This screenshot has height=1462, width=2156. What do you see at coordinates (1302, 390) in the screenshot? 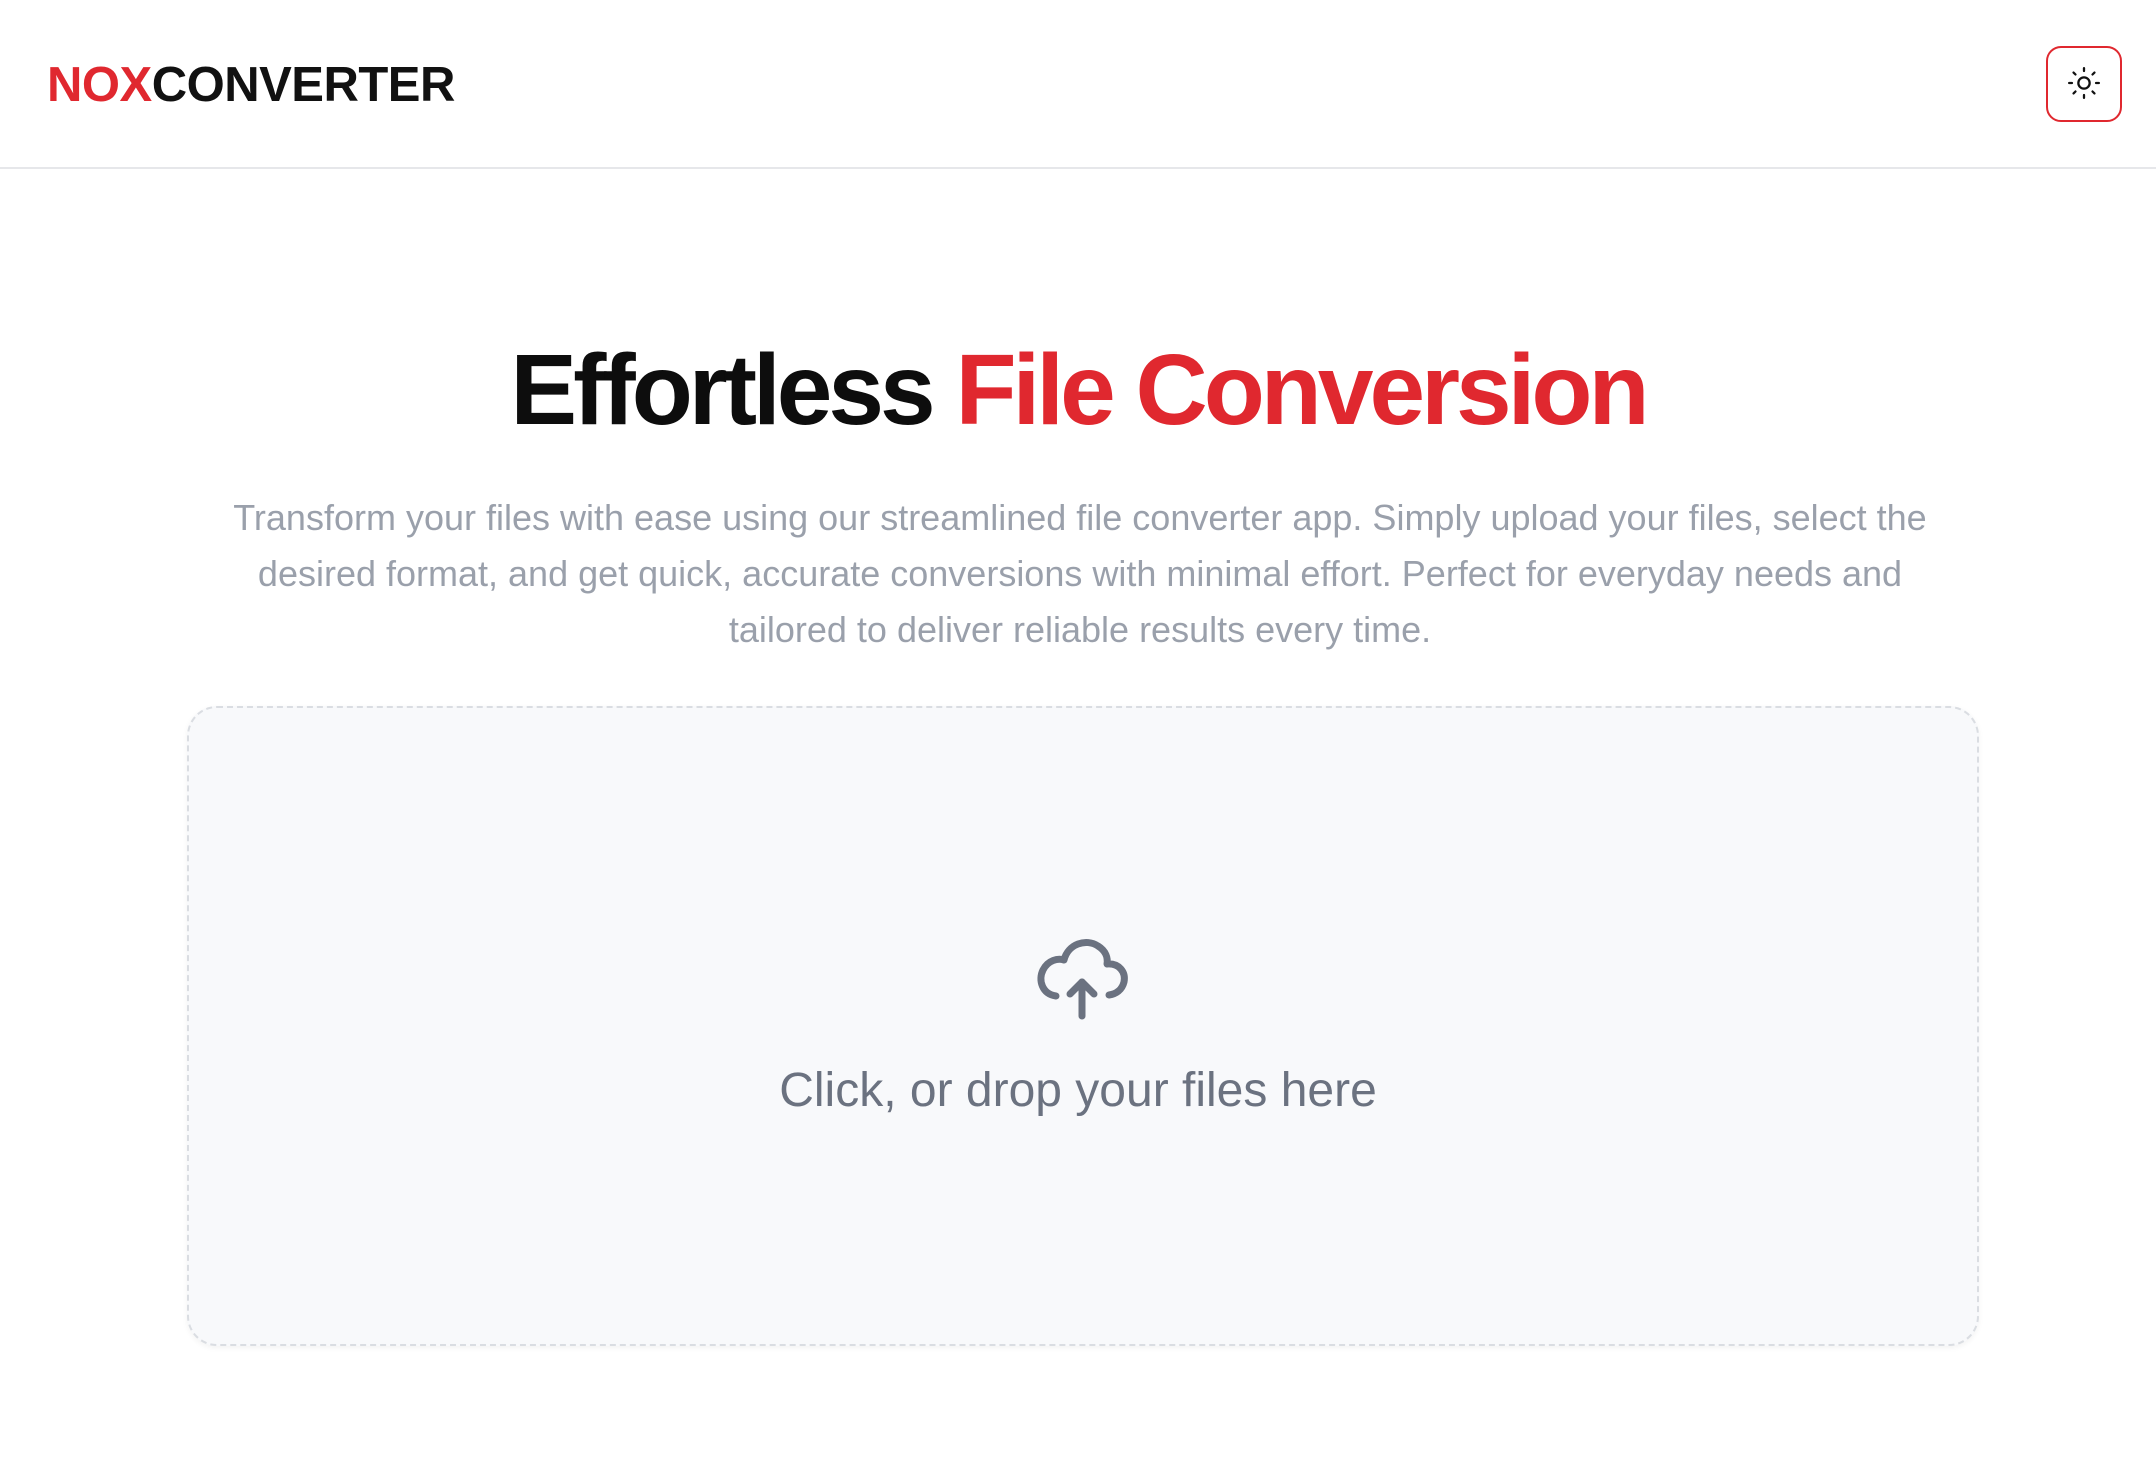
I see `title-part-2: File Conversion` at bounding box center [1302, 390].